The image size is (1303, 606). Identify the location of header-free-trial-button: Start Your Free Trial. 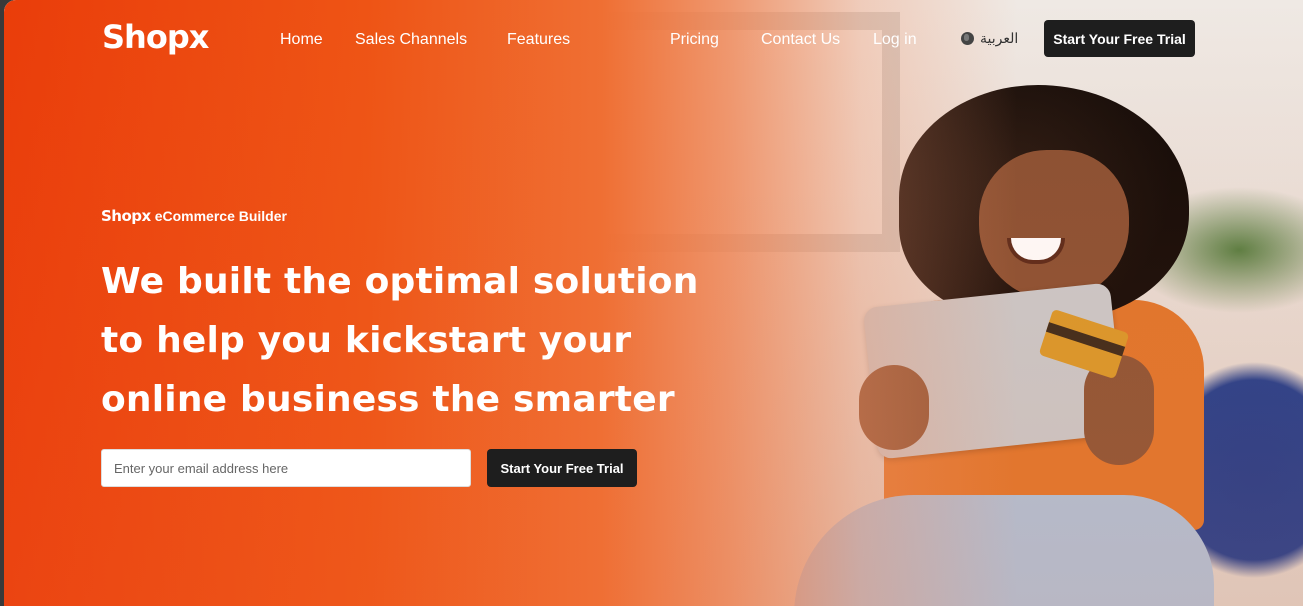
(1119, 38).